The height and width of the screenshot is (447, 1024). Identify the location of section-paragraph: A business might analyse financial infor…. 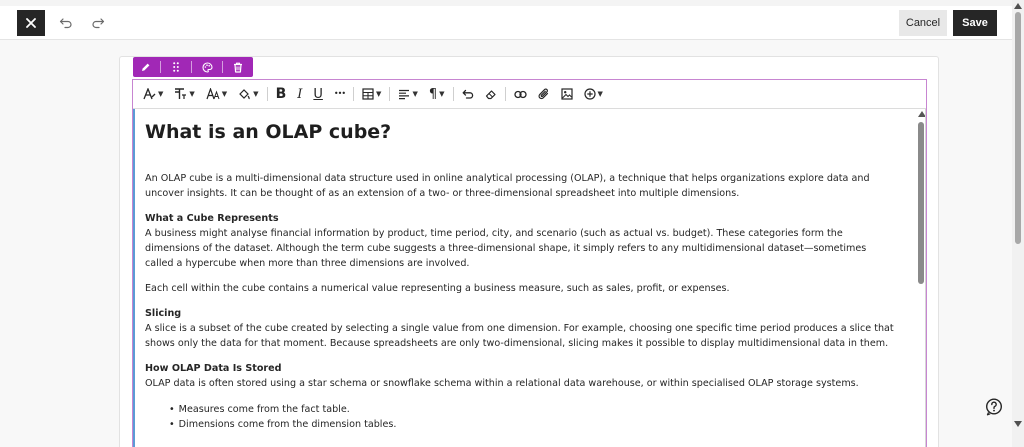
(506, 248).